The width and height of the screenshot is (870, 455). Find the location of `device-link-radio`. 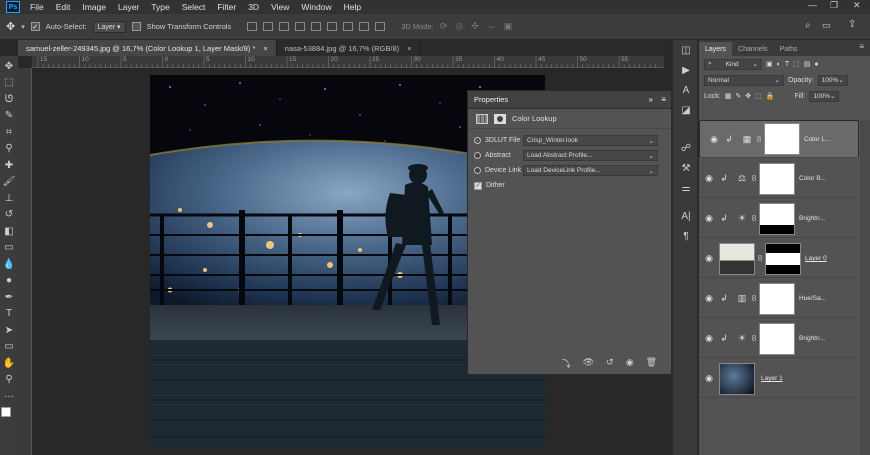

device-link-radio is located at coordinates (477, 170).